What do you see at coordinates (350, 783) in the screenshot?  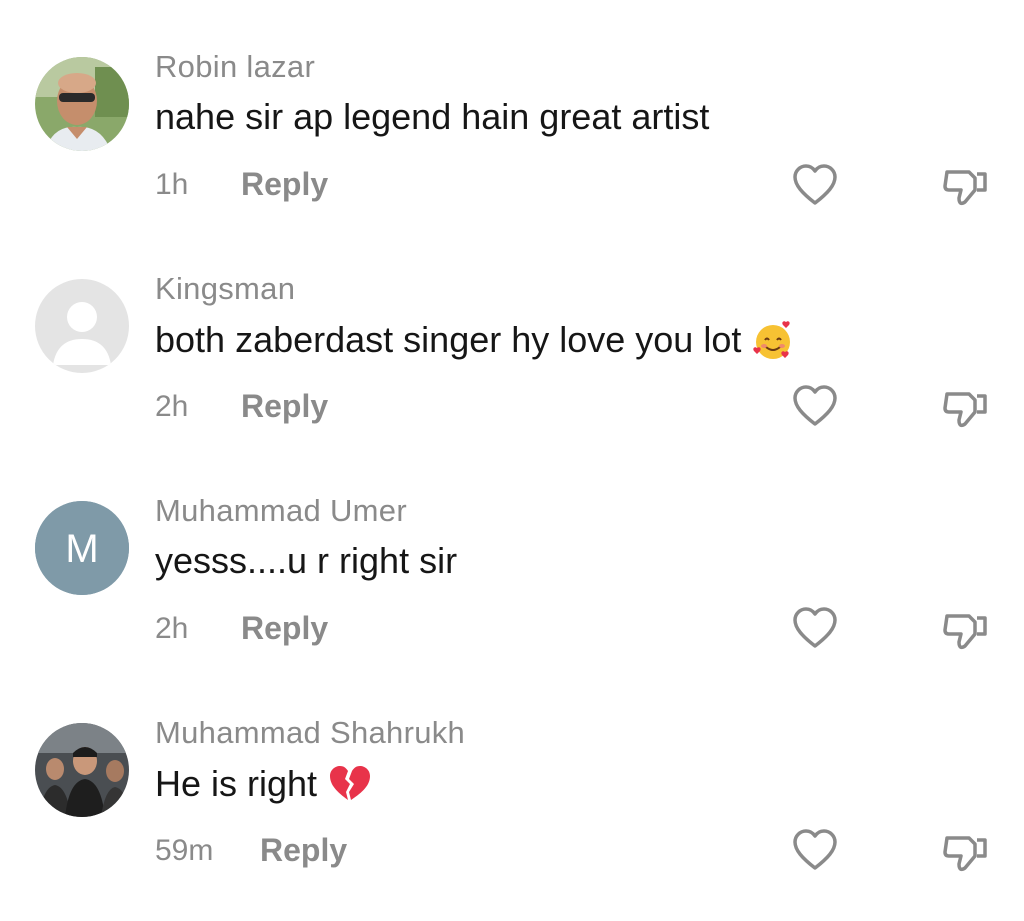 I see `broken-heart-emoji` at bounding box center [350, 783].